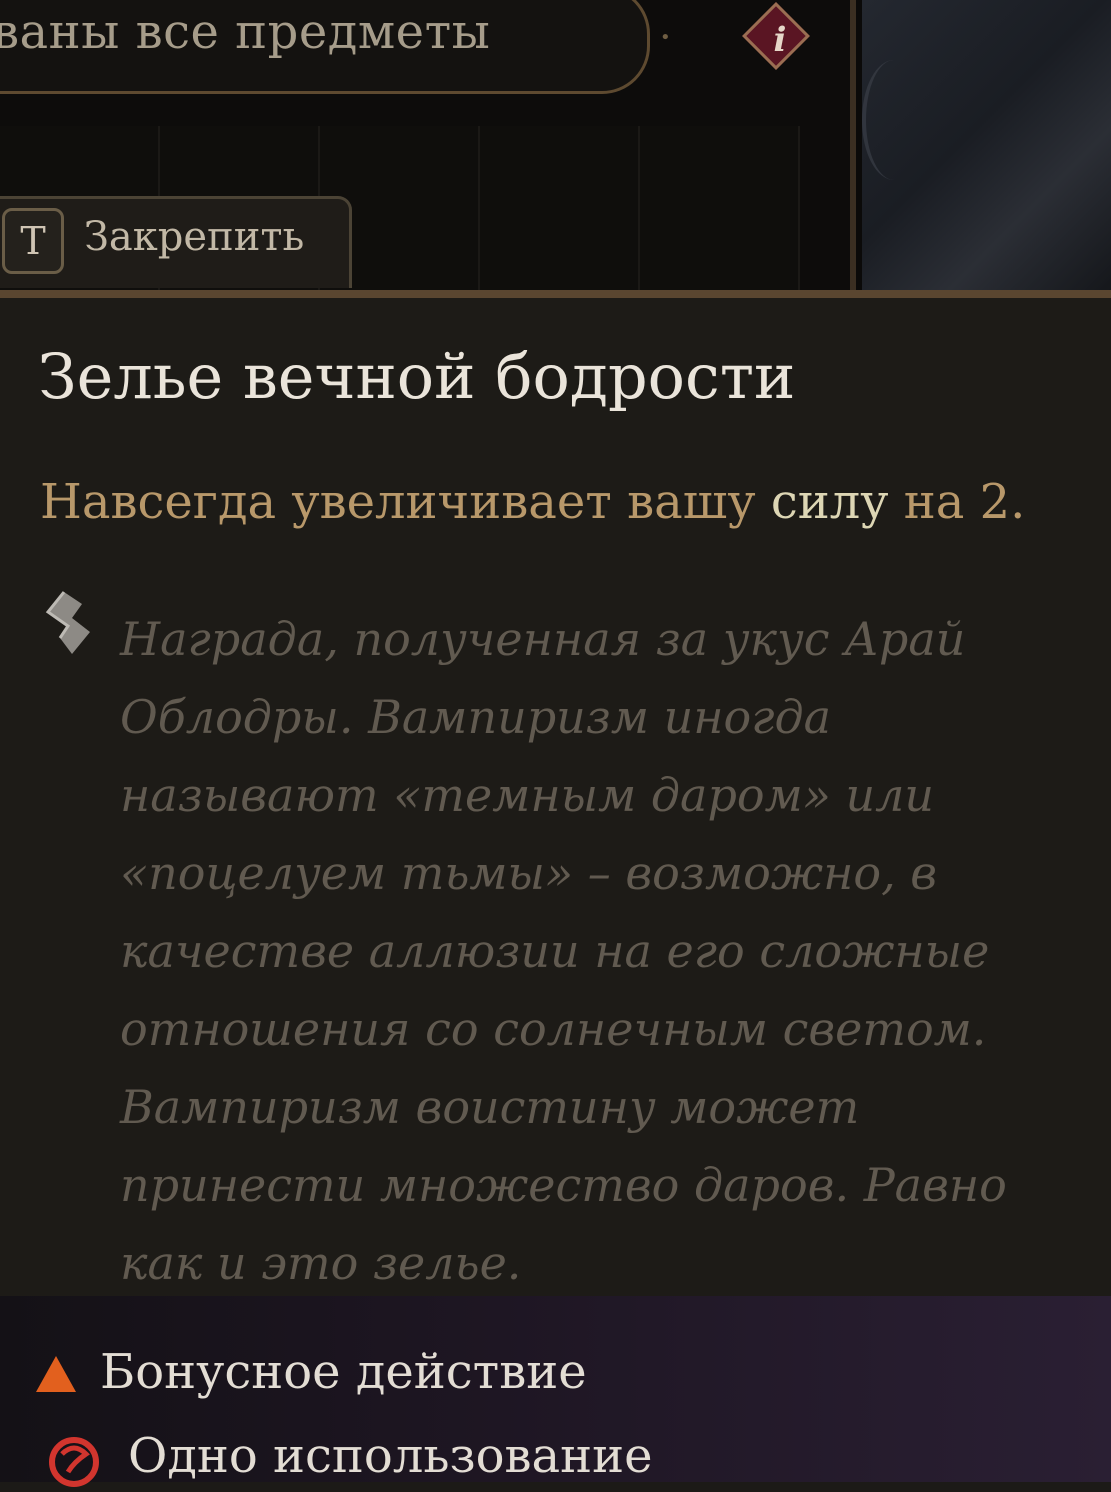 This screenshot has width=1111, height=1492. I want to click on info-glyph: i, so click(780, 40).